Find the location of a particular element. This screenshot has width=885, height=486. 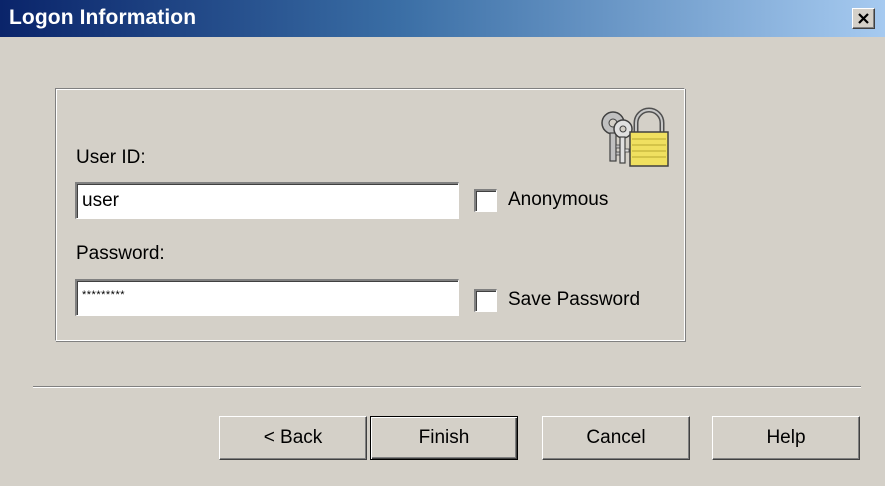

password-input: ********* is located at coordinates (267, 297).